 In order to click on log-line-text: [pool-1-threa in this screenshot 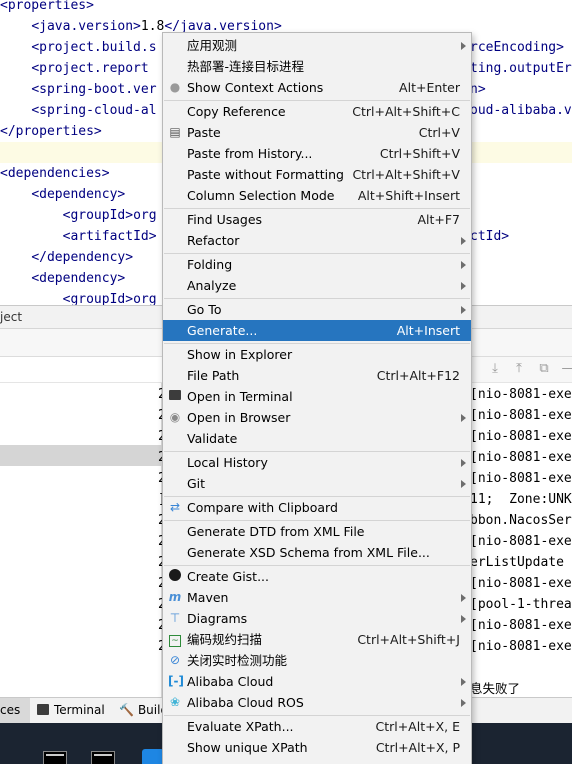, I will do `click(521, 604)`.